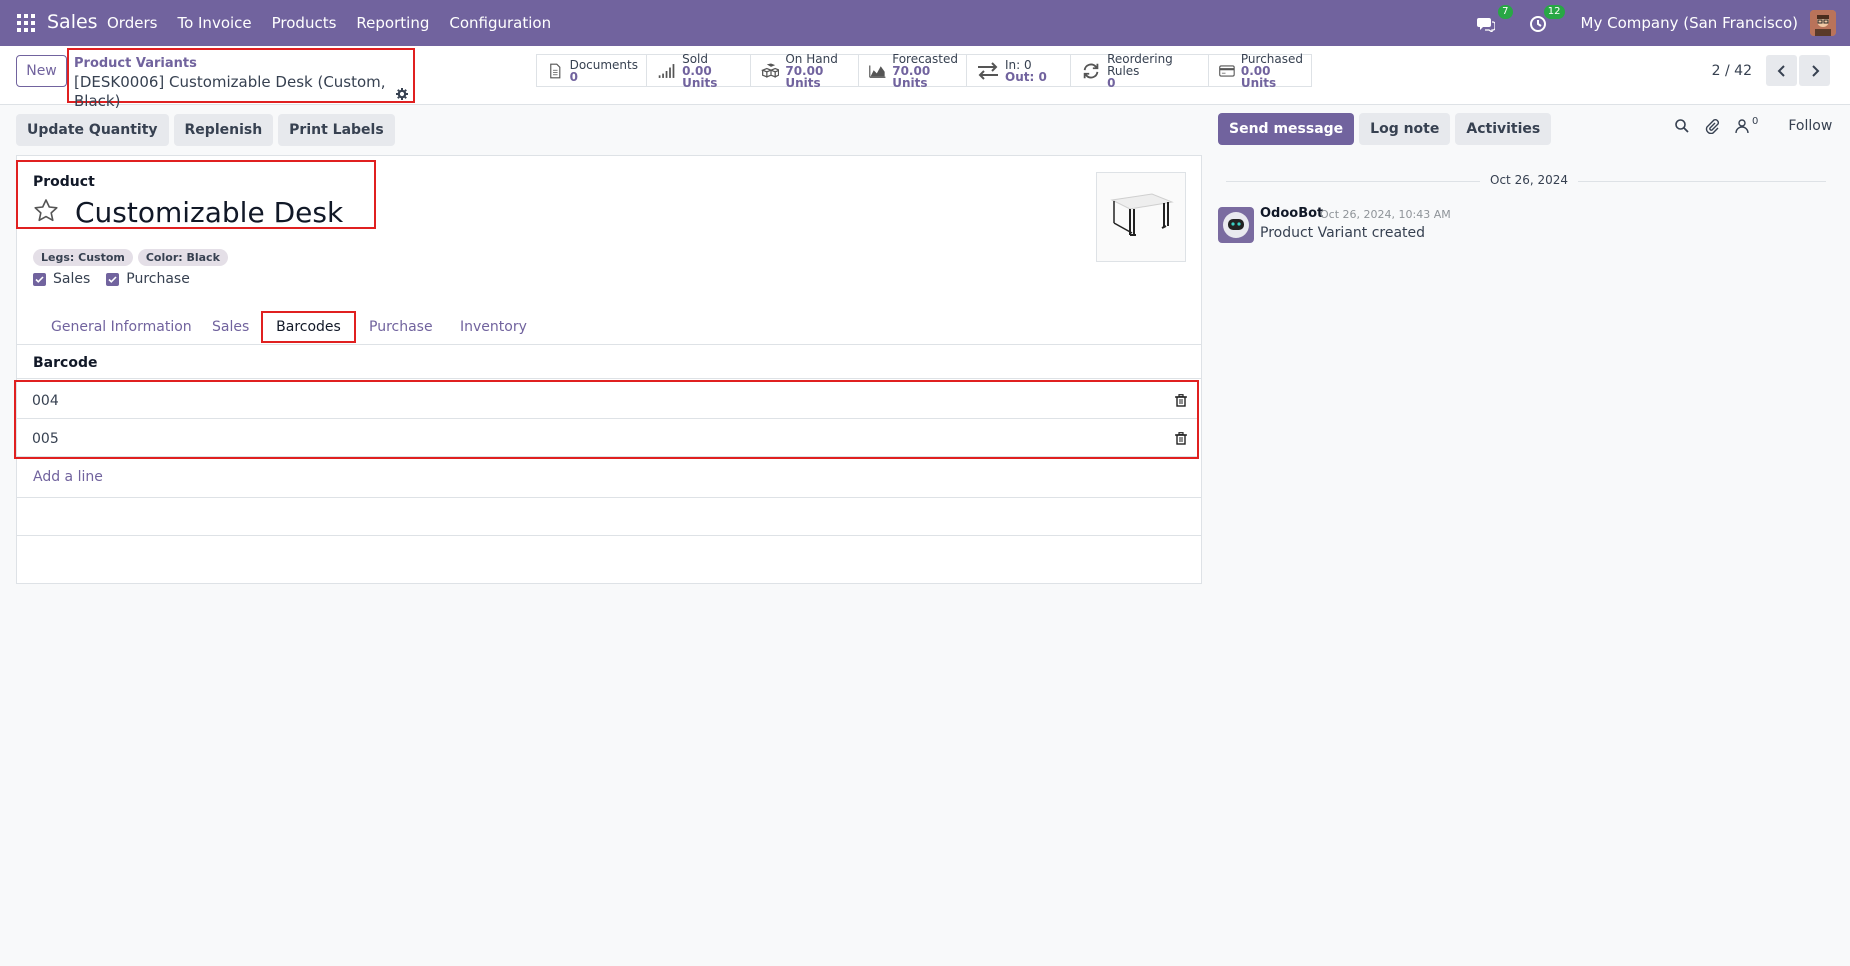 The width and height of the screenshot is (1850, 966). I want to click on apps-menu-icon, so click(26, 23).